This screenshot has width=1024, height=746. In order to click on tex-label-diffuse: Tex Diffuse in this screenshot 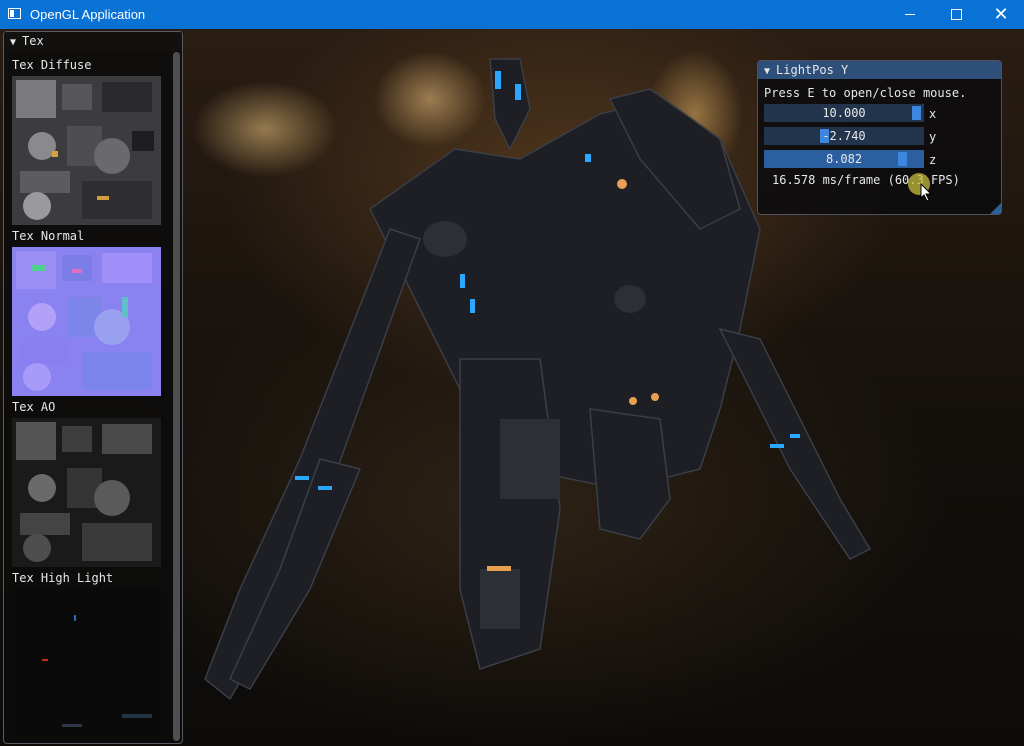, I will do `click(52, 65)`.